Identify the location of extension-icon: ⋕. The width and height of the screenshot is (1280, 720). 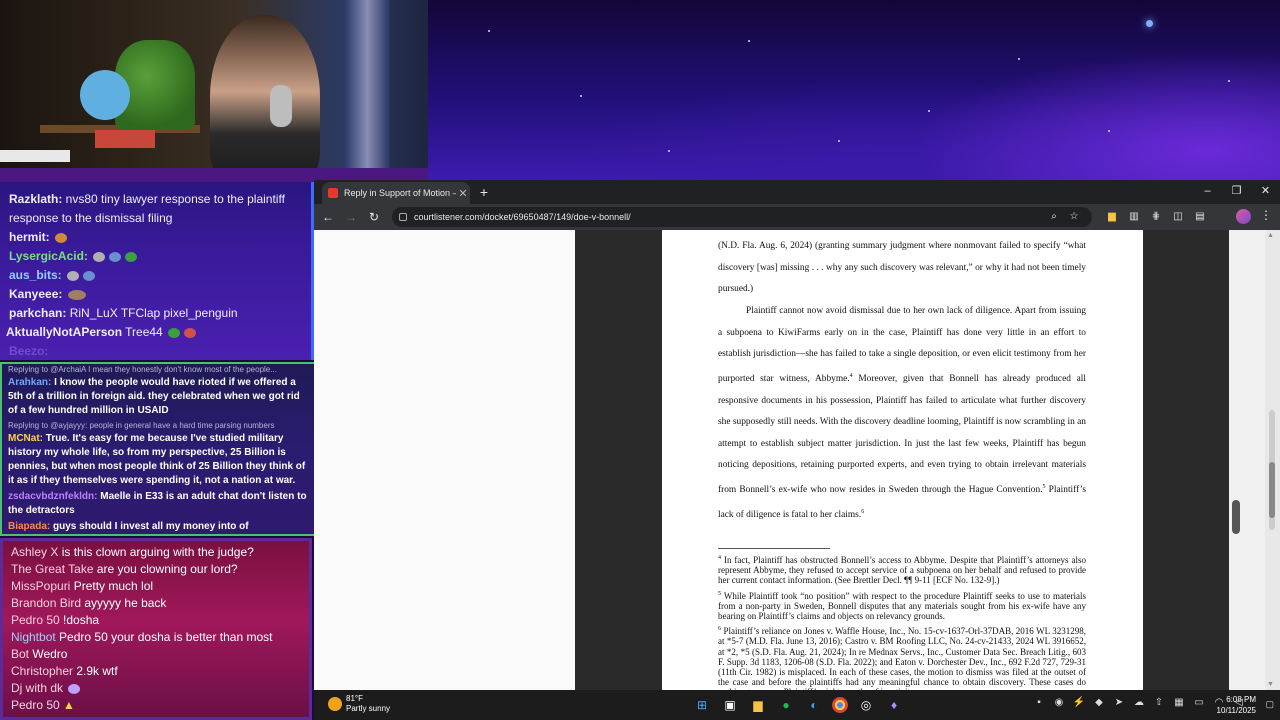
(1156, 217).